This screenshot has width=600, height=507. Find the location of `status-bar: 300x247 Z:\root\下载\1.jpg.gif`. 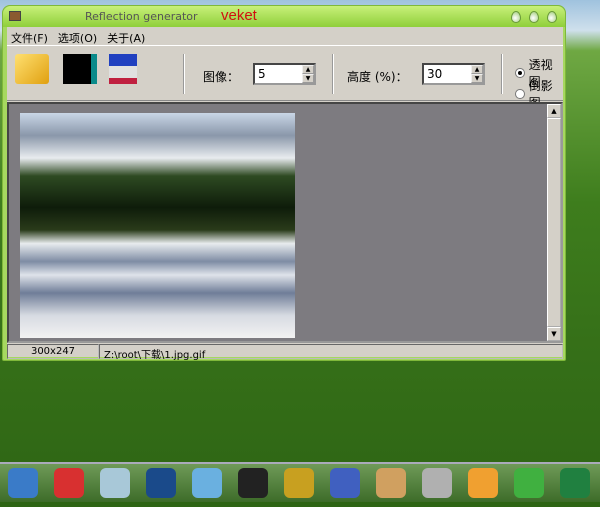

status-bar: 300x247 Z:\root\下载\1.jpg.gif is located at coordinates (285, 352).